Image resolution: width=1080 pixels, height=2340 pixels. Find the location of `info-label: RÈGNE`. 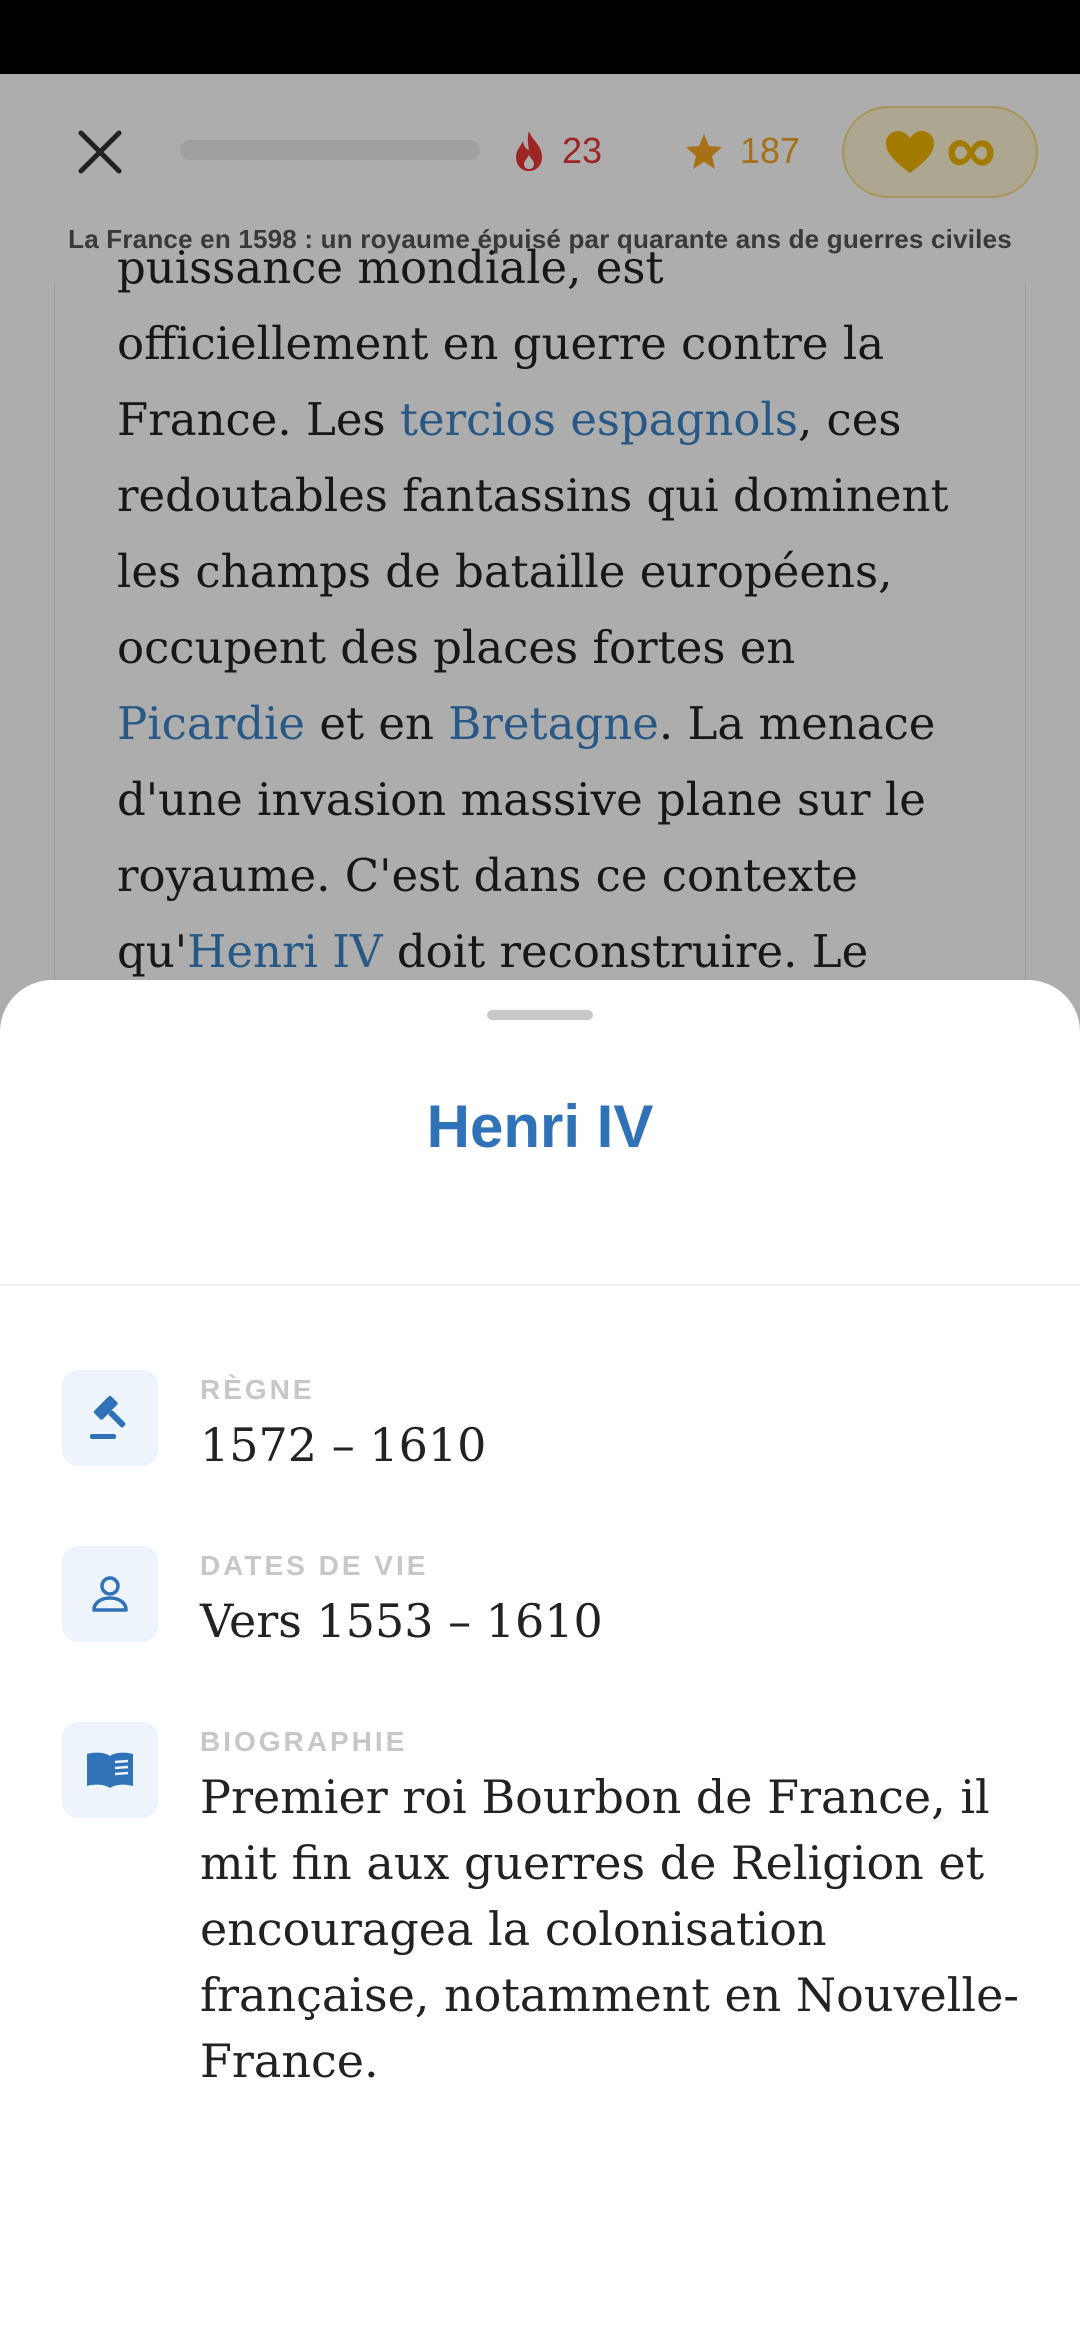

info-label: RÈGNE is located at coordinates (257, 1389).